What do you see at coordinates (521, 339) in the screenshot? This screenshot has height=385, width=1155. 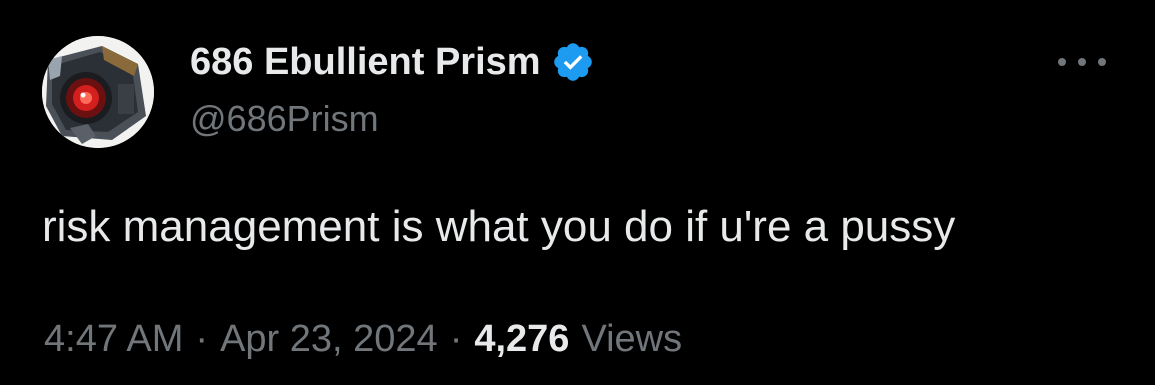 I see `views-count: 4,276` at bounding box center [521, 339].